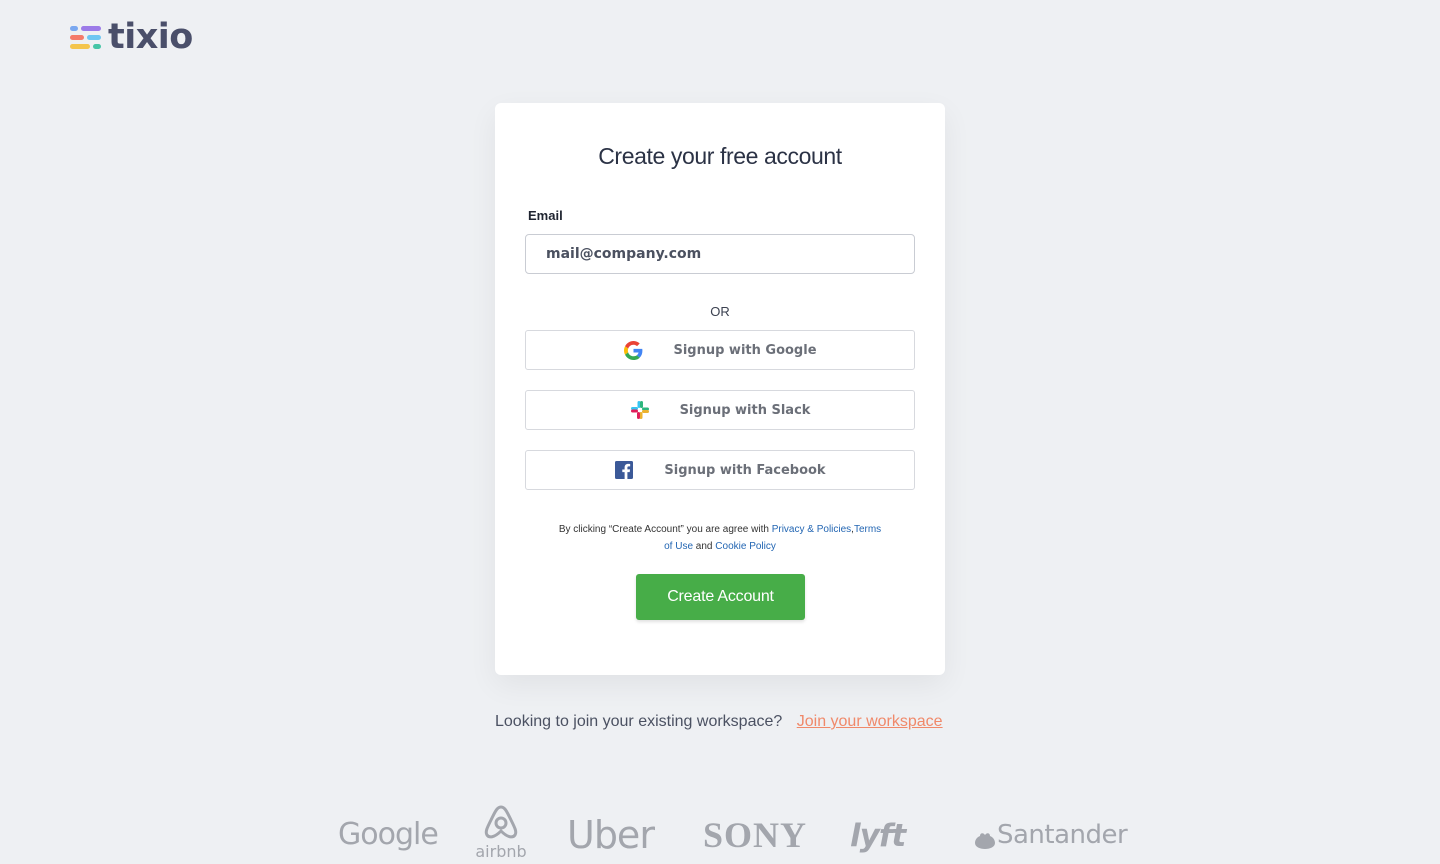  Describe the element at coordinates (501, 851) in the screenshot. I see `brand-logo-airbnb-text: airbnb` at that location.